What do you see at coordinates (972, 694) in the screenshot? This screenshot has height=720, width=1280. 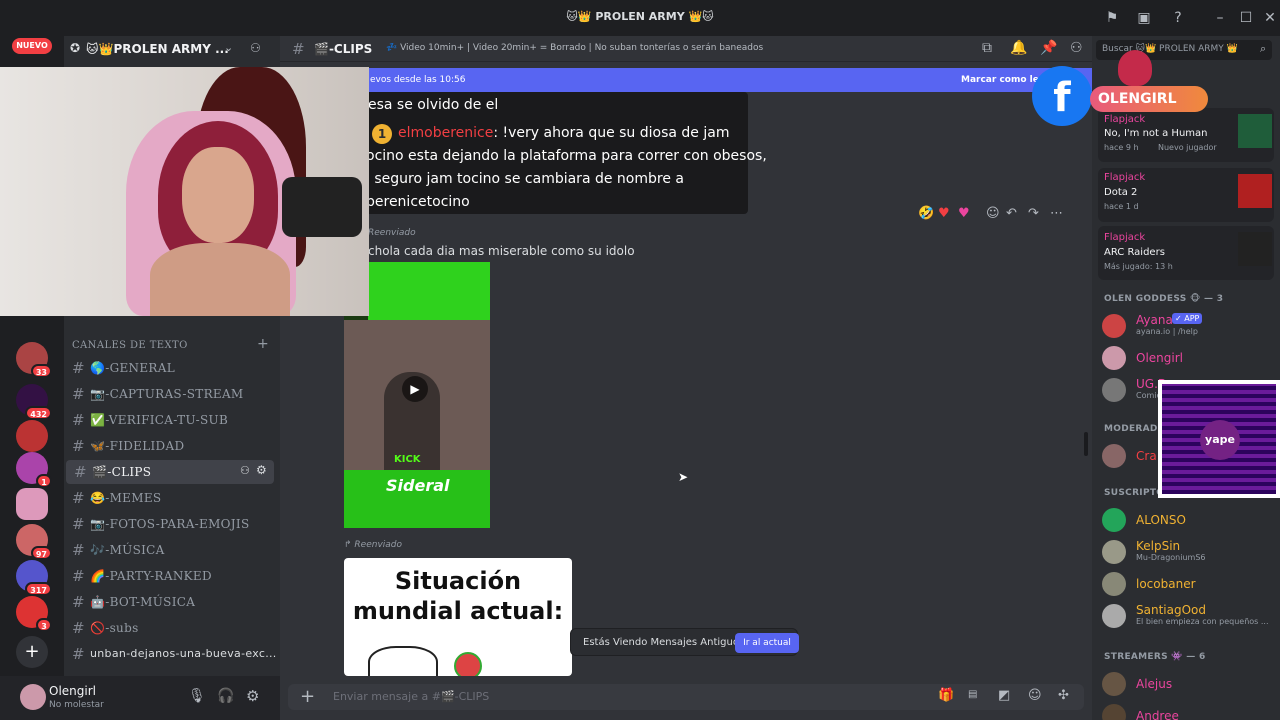 I see `gif-icon: ▤` at bounding box center [972, 694].